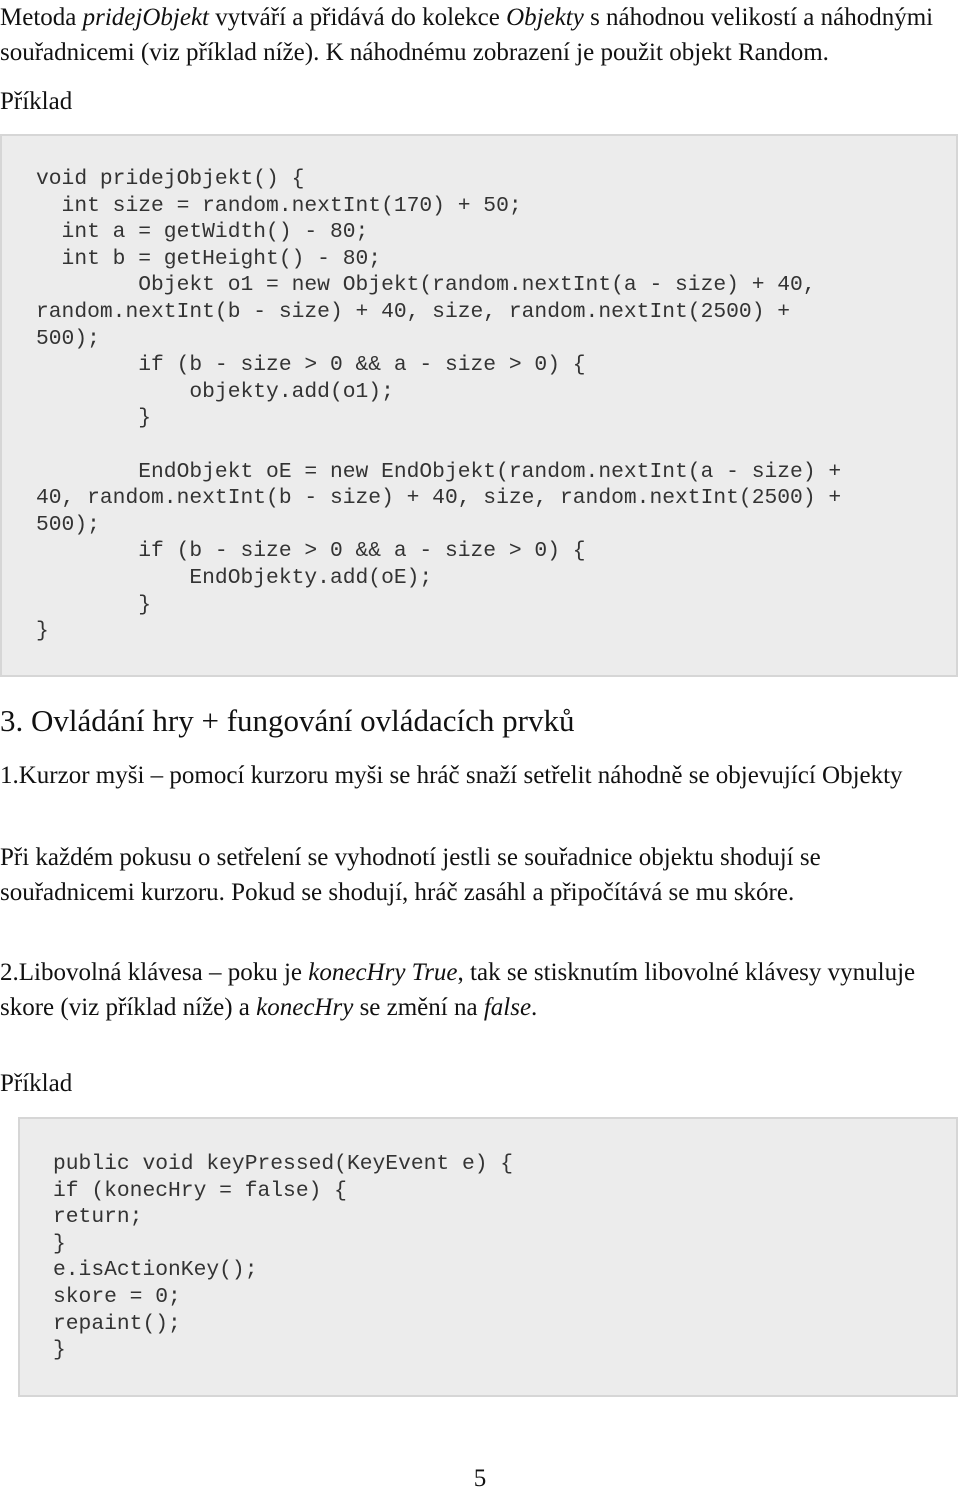 The width and height of the screenshot is (960, 1493). I want to click on item-2-konechry-true: konecHry True, so click(383, 972).